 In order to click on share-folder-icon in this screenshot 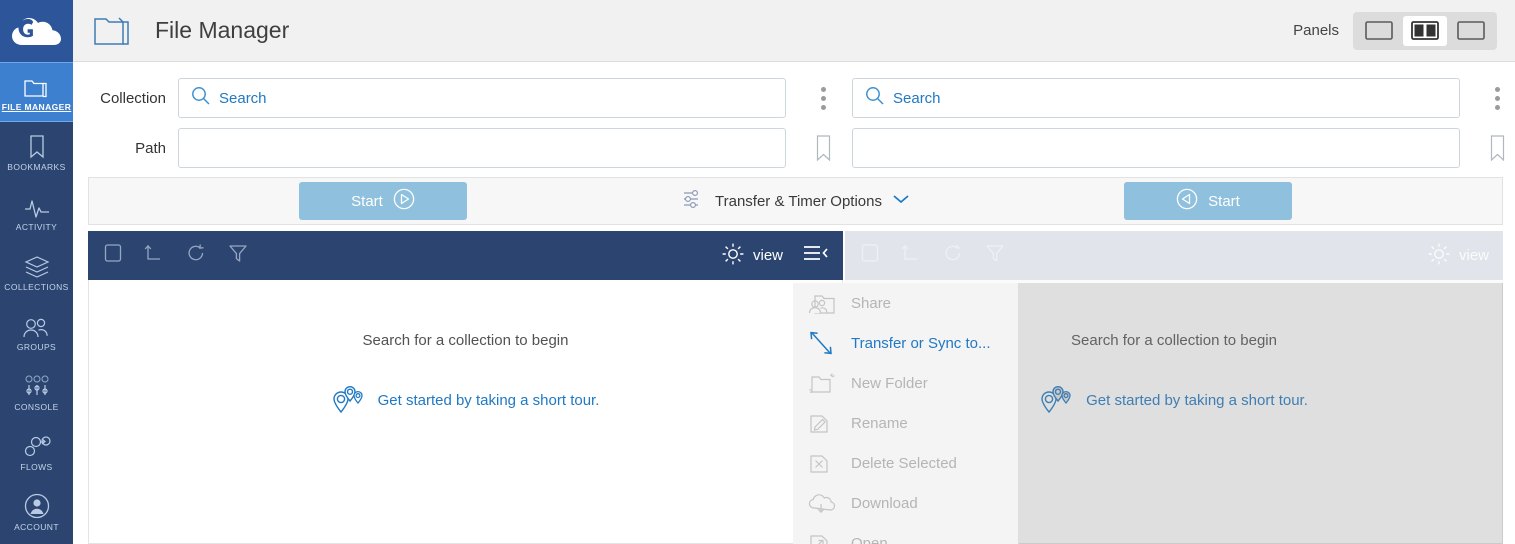, I will do `click(822, 303)`.